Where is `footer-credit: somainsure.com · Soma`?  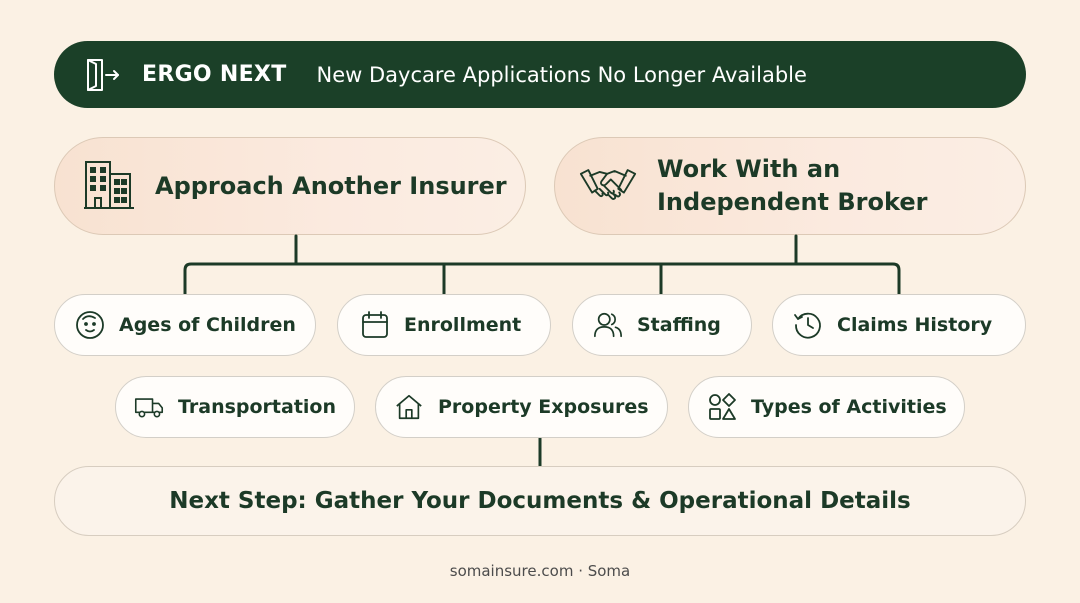
footer-credit: somainsure.com · Soma is located at coordinates (540, 571).